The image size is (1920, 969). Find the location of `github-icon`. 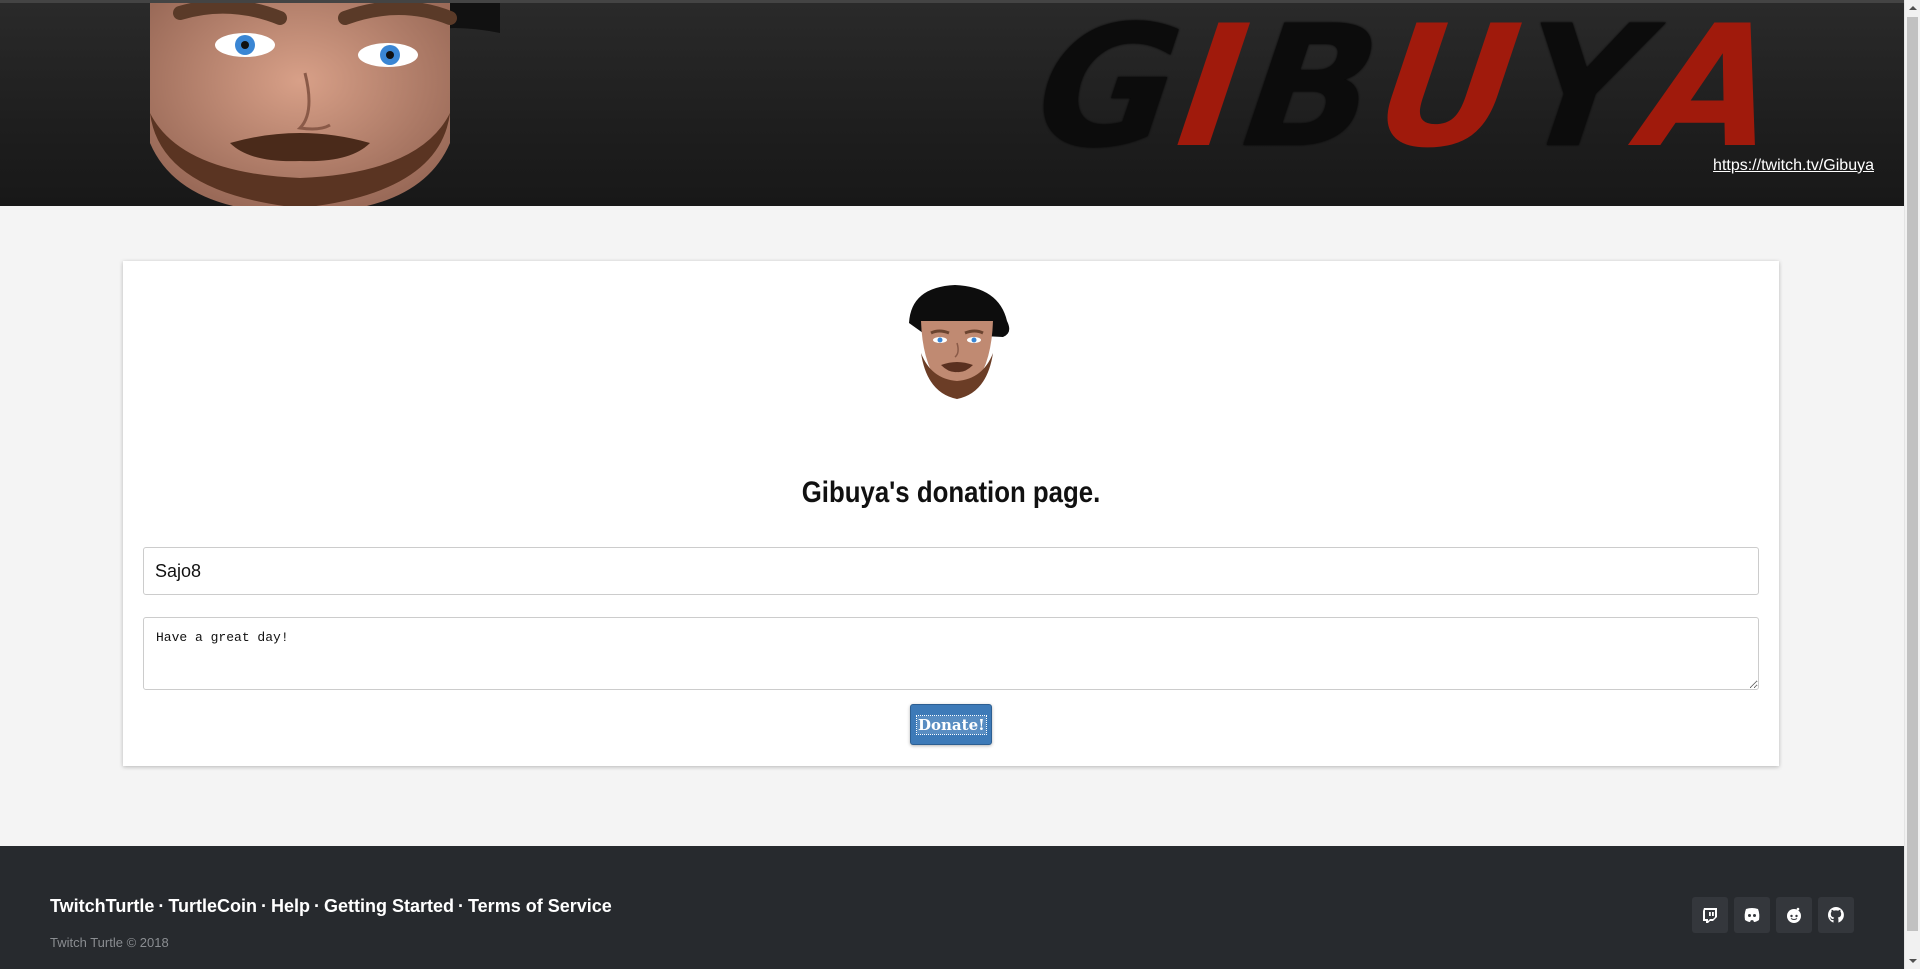

github-icon is located at coordinates (1836, 915).